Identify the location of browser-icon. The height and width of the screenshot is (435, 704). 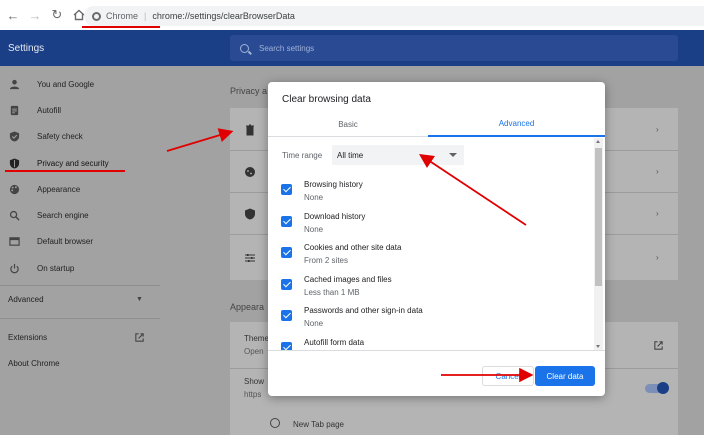
(14, 241).